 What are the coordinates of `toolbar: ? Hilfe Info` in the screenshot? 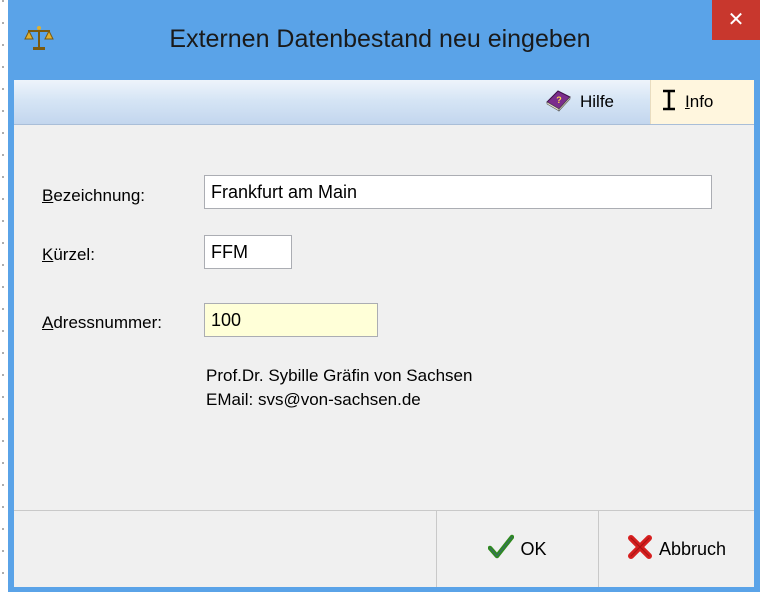 It's located at (384, 102).